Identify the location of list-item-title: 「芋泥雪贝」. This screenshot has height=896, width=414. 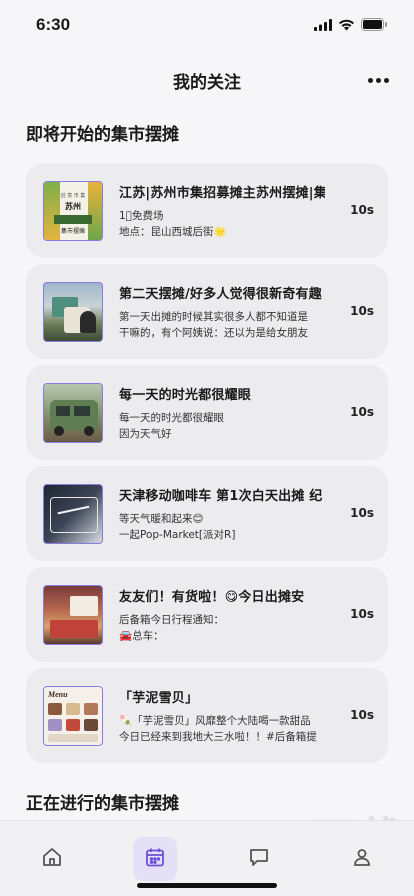
(159, 698).